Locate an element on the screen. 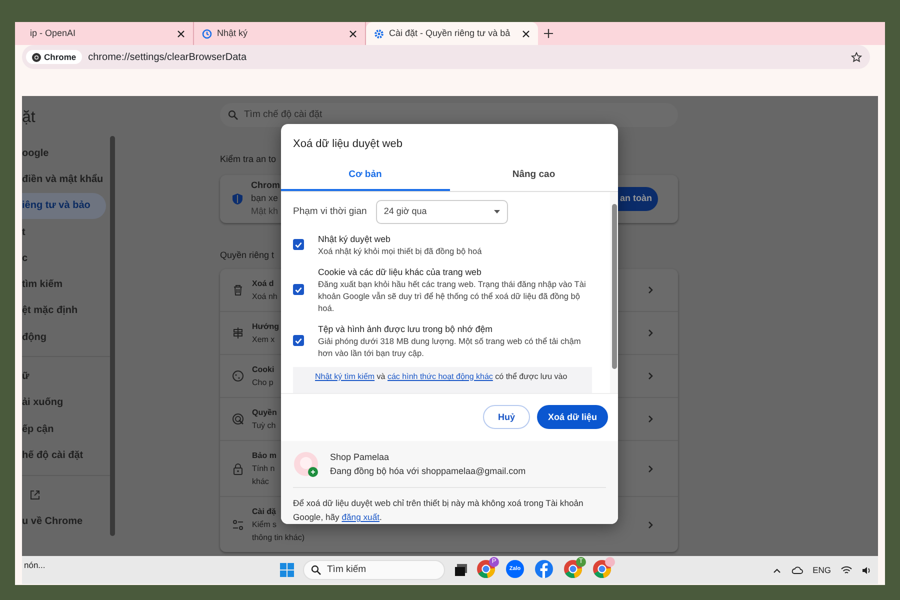 This screenshot has width=900, height=600. speaker-icon is located at coordinates (867, 570).